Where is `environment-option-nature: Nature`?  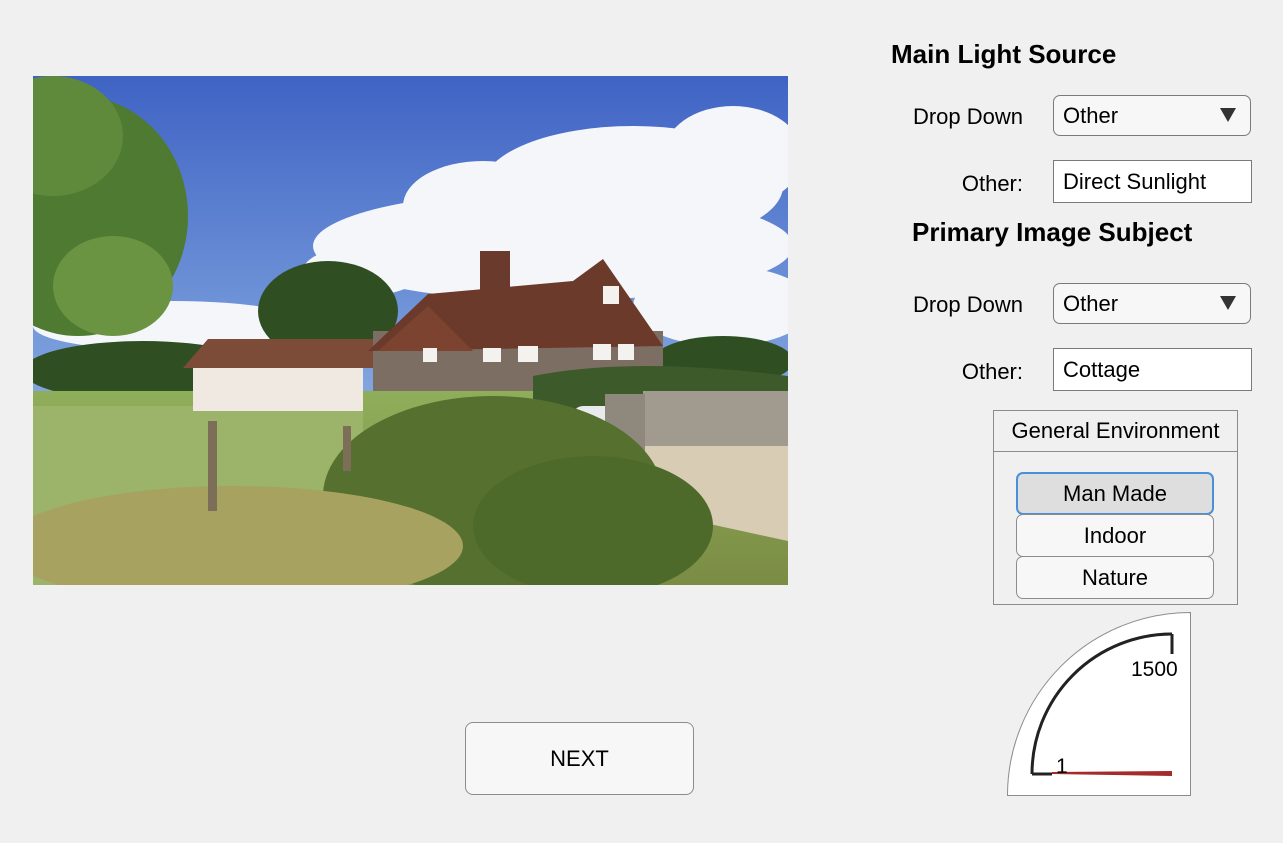
environment-option-nature: Nature is located at coordinates (1115, 577).